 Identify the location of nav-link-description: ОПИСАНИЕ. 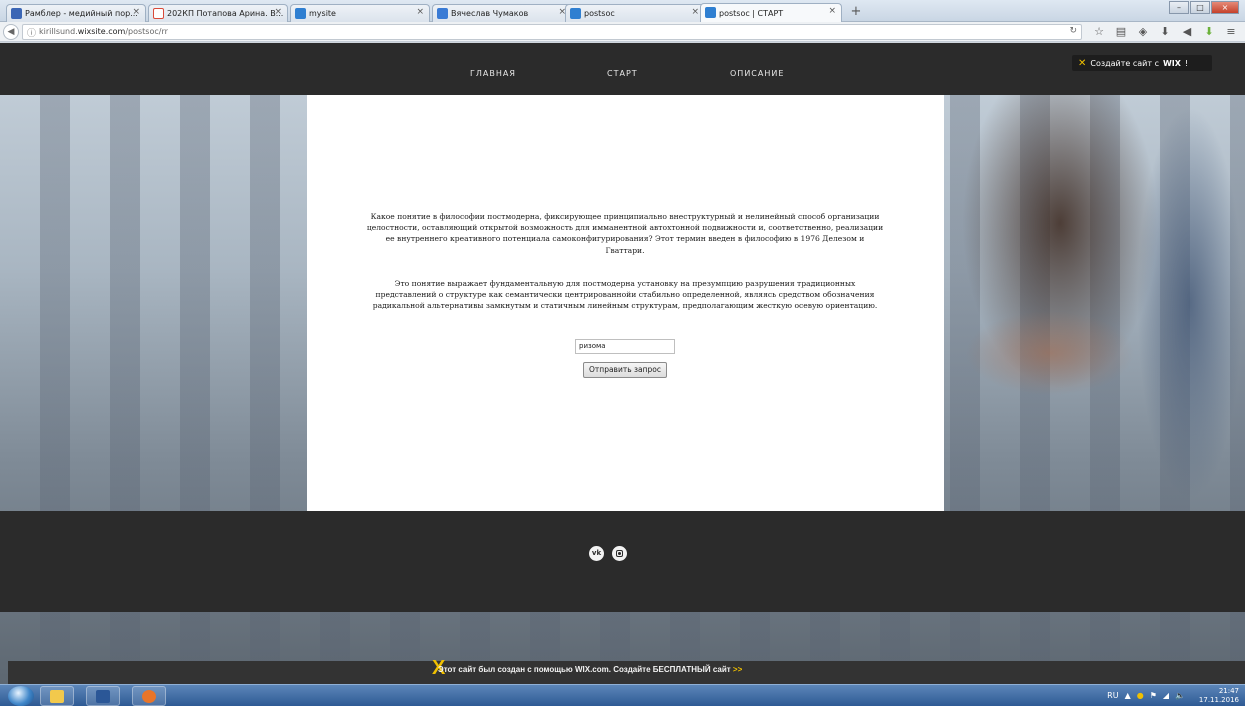
(757, 73).